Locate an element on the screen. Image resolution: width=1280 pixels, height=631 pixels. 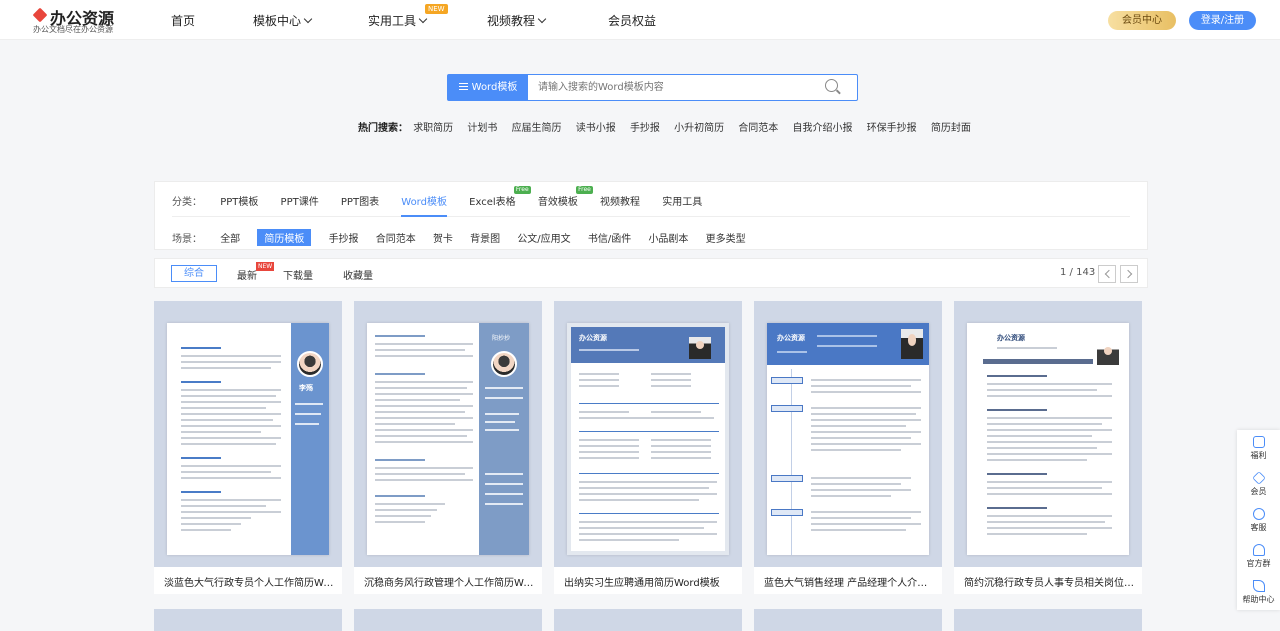
scene-resume: 简历模板 is located at coordinates (284, 237).